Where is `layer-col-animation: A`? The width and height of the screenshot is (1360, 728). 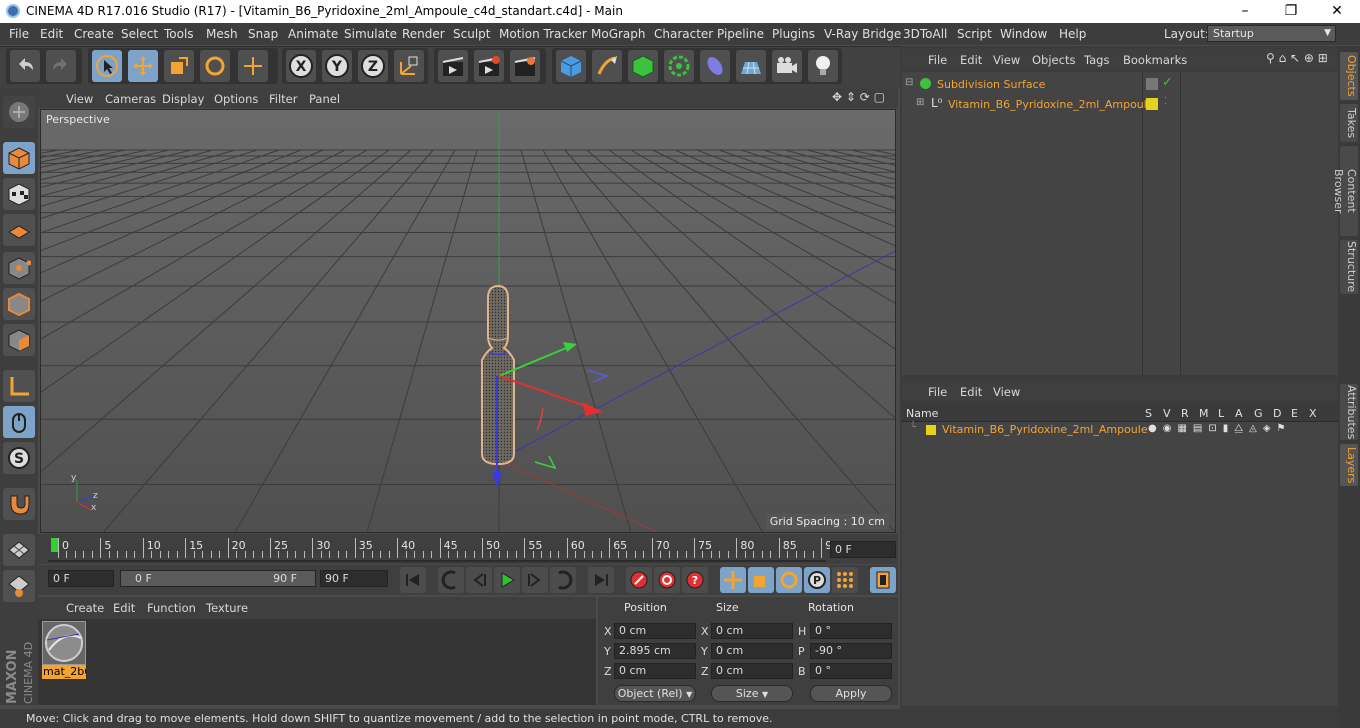
layer-col-animation: A is located at coordinates (1239, 413).